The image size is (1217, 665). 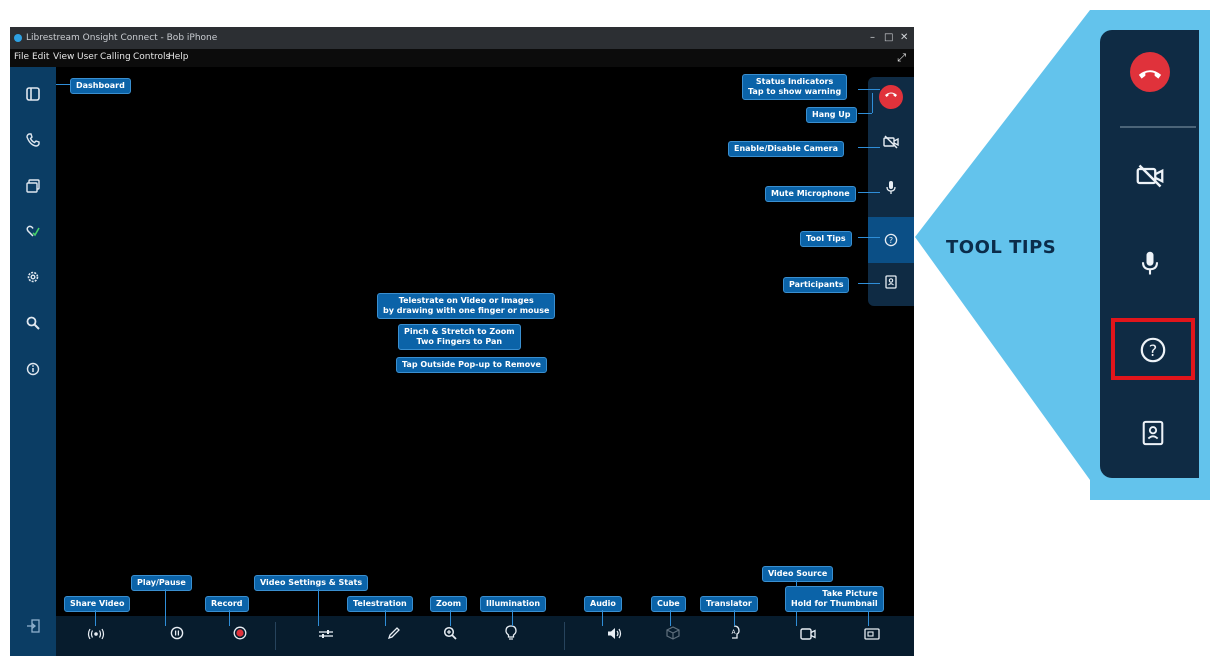 I want to click on svg-text: A, so click(x=733, y=632).